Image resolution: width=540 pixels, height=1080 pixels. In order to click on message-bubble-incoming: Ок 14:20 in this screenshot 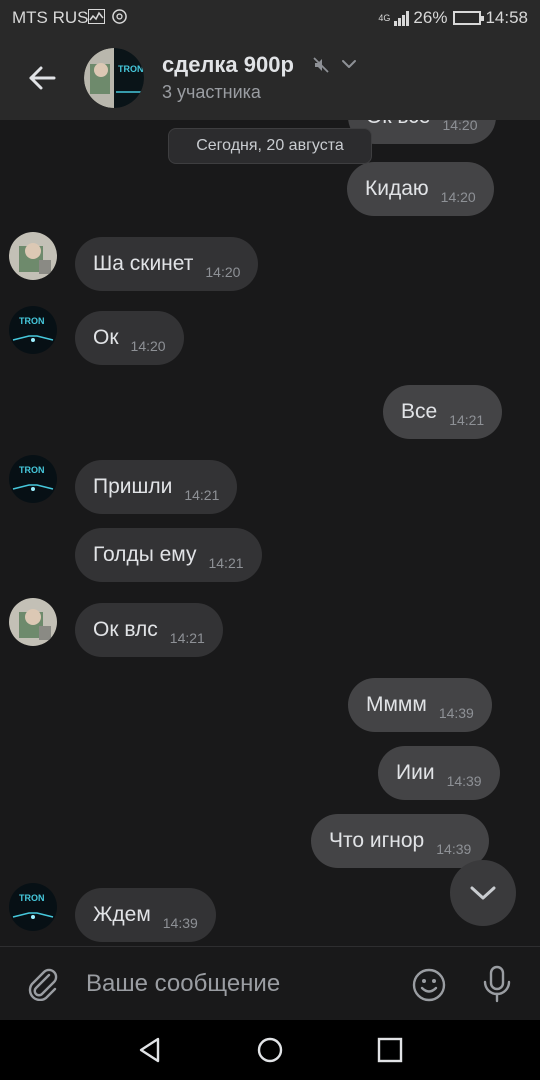, I will do `click(129, 338)`.